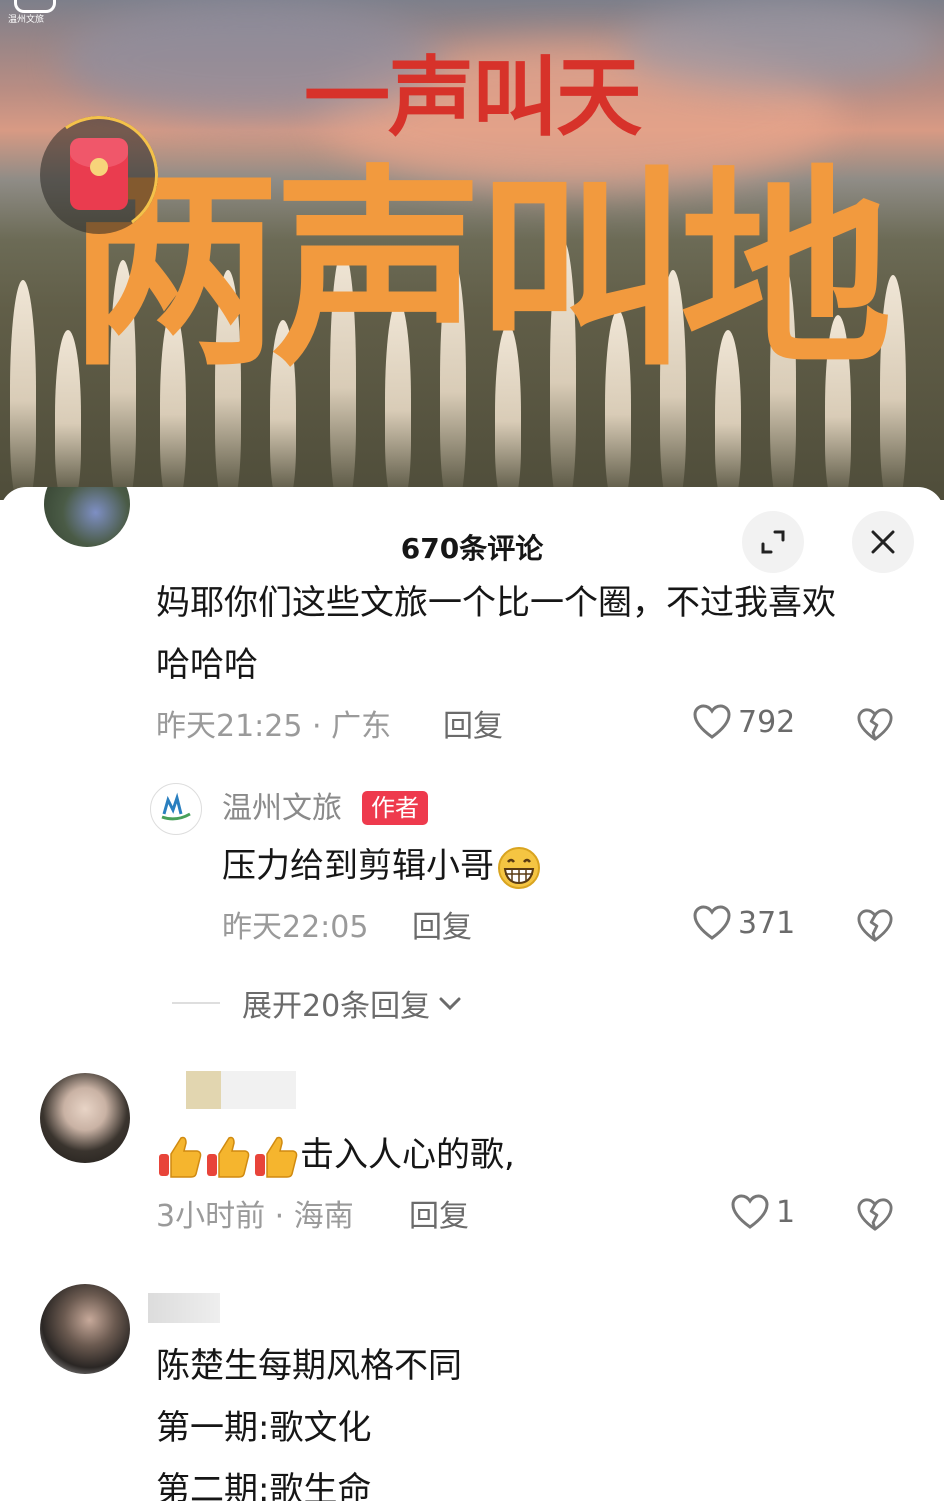  I want to click on expand-icon, so click(773, 542).